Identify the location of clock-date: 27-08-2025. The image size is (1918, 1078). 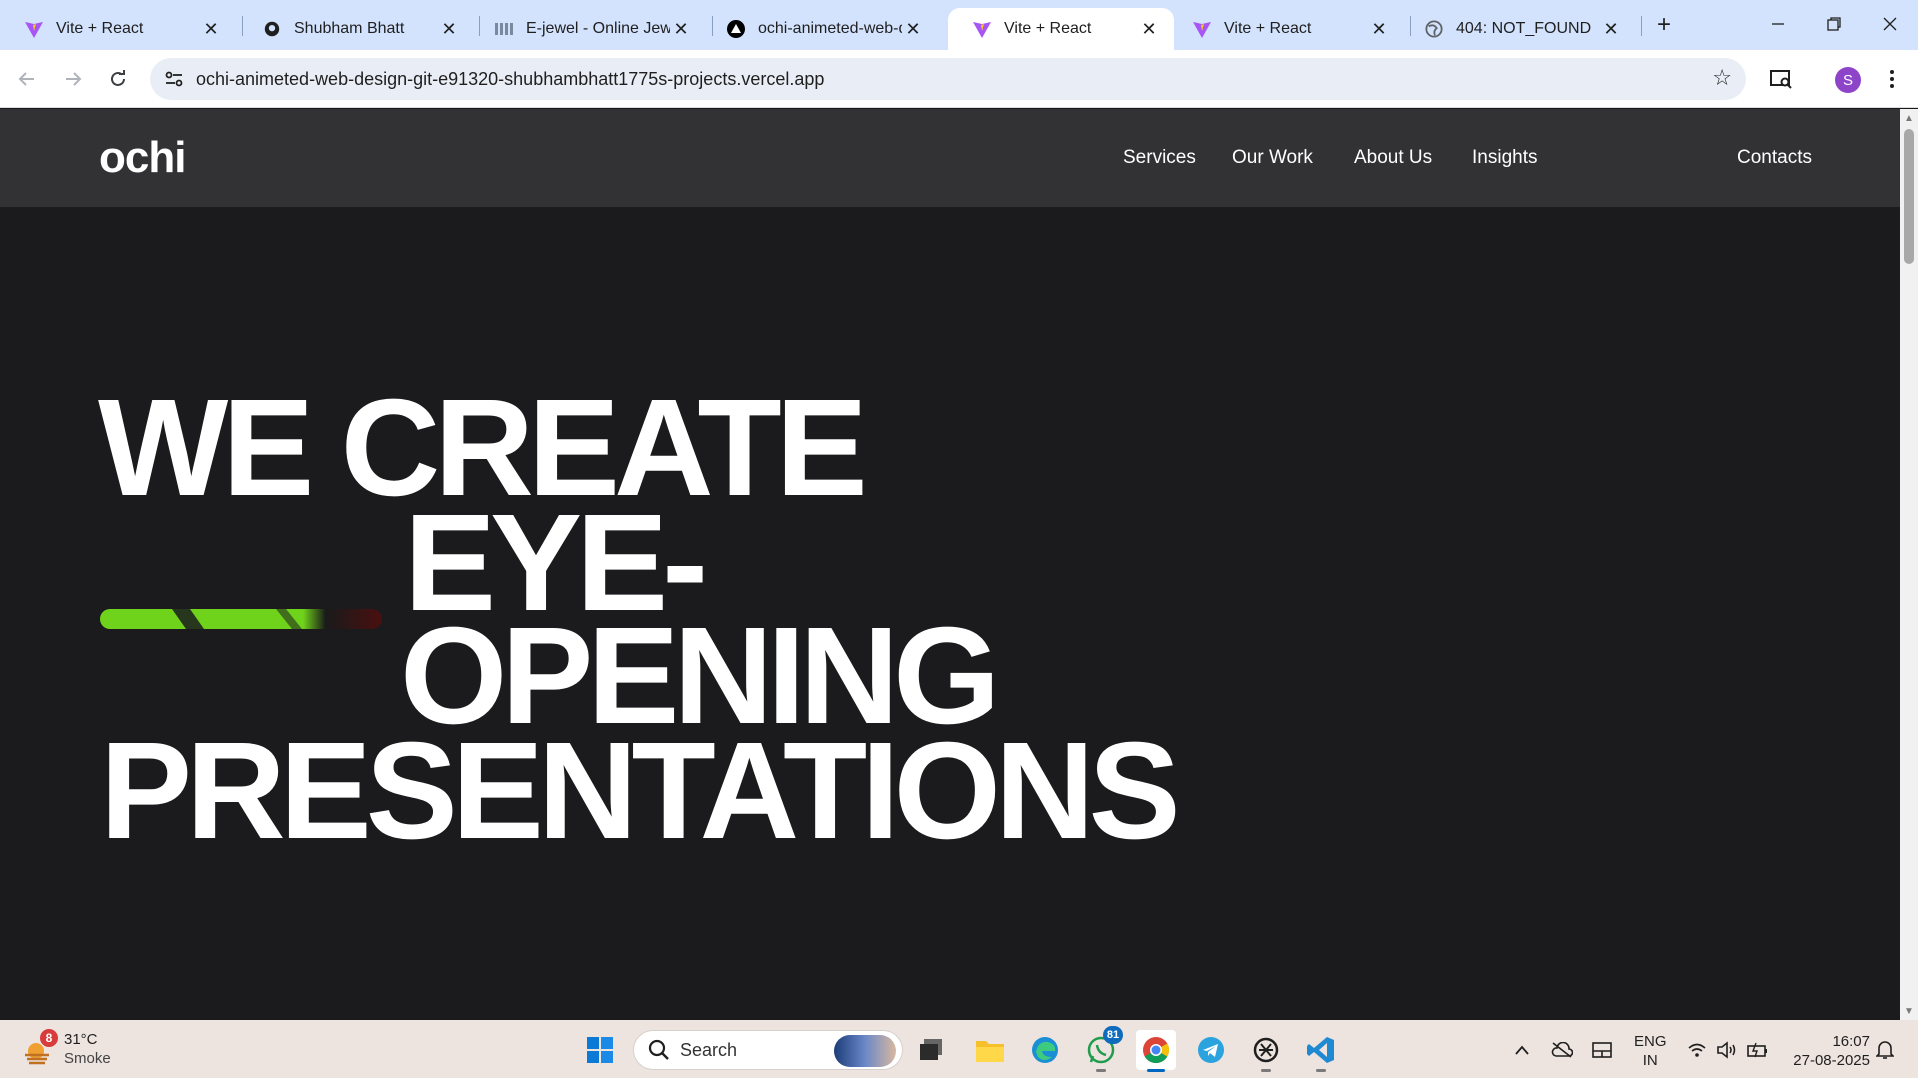
(1831, 1060).